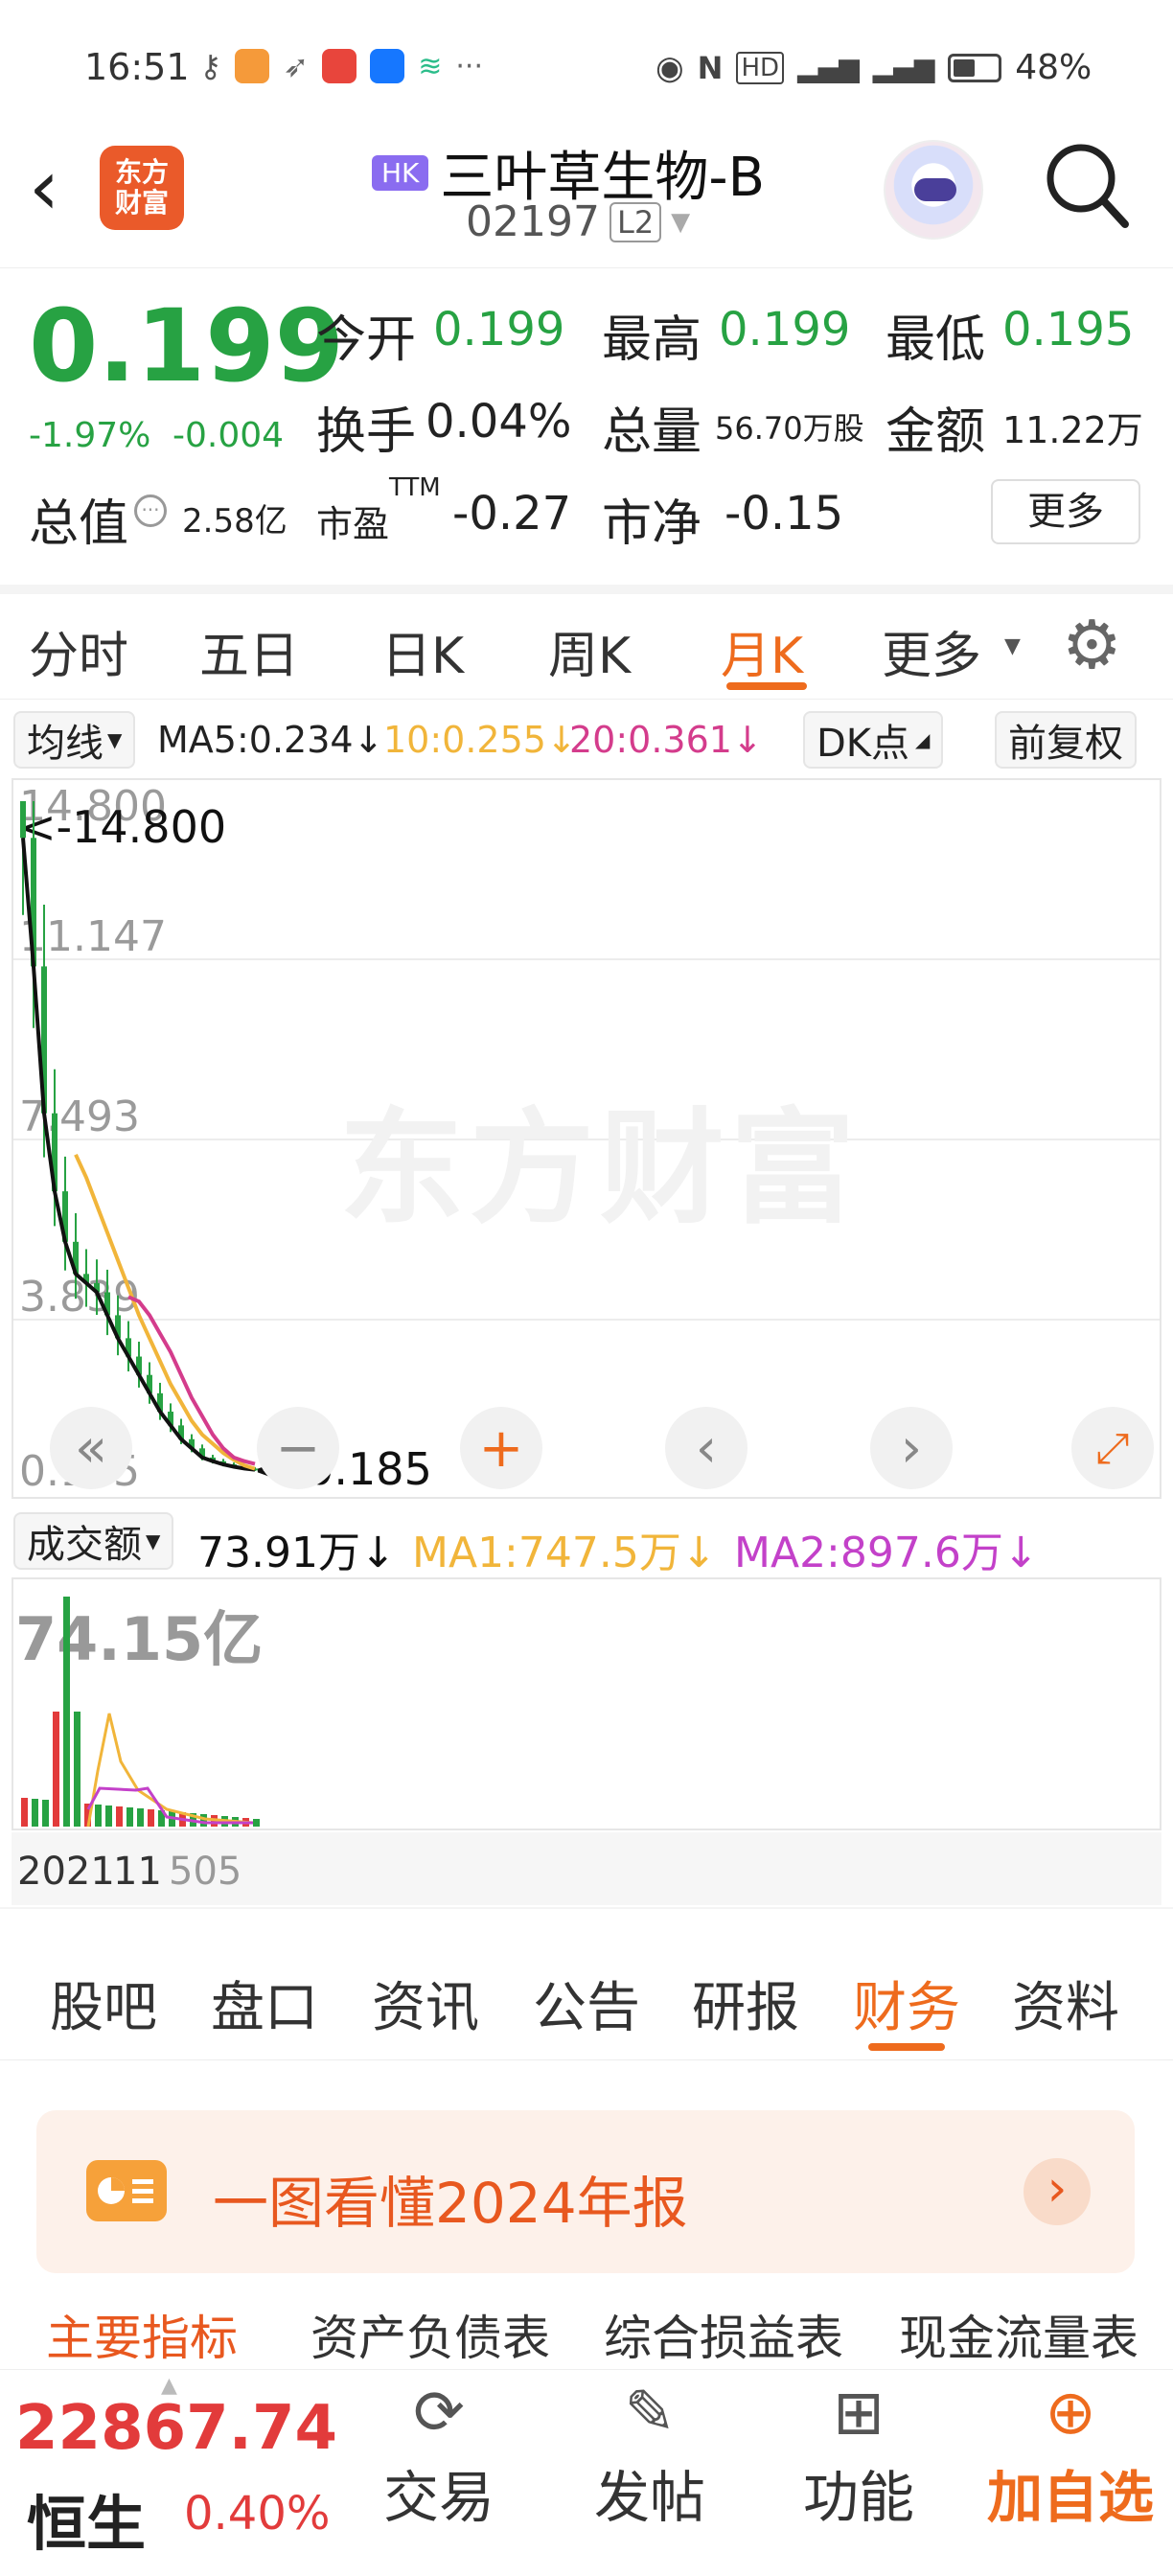 Image resolution: width=1173 pixels, height=2576 pixels. I want to click on app-icon, so click(252, 66).